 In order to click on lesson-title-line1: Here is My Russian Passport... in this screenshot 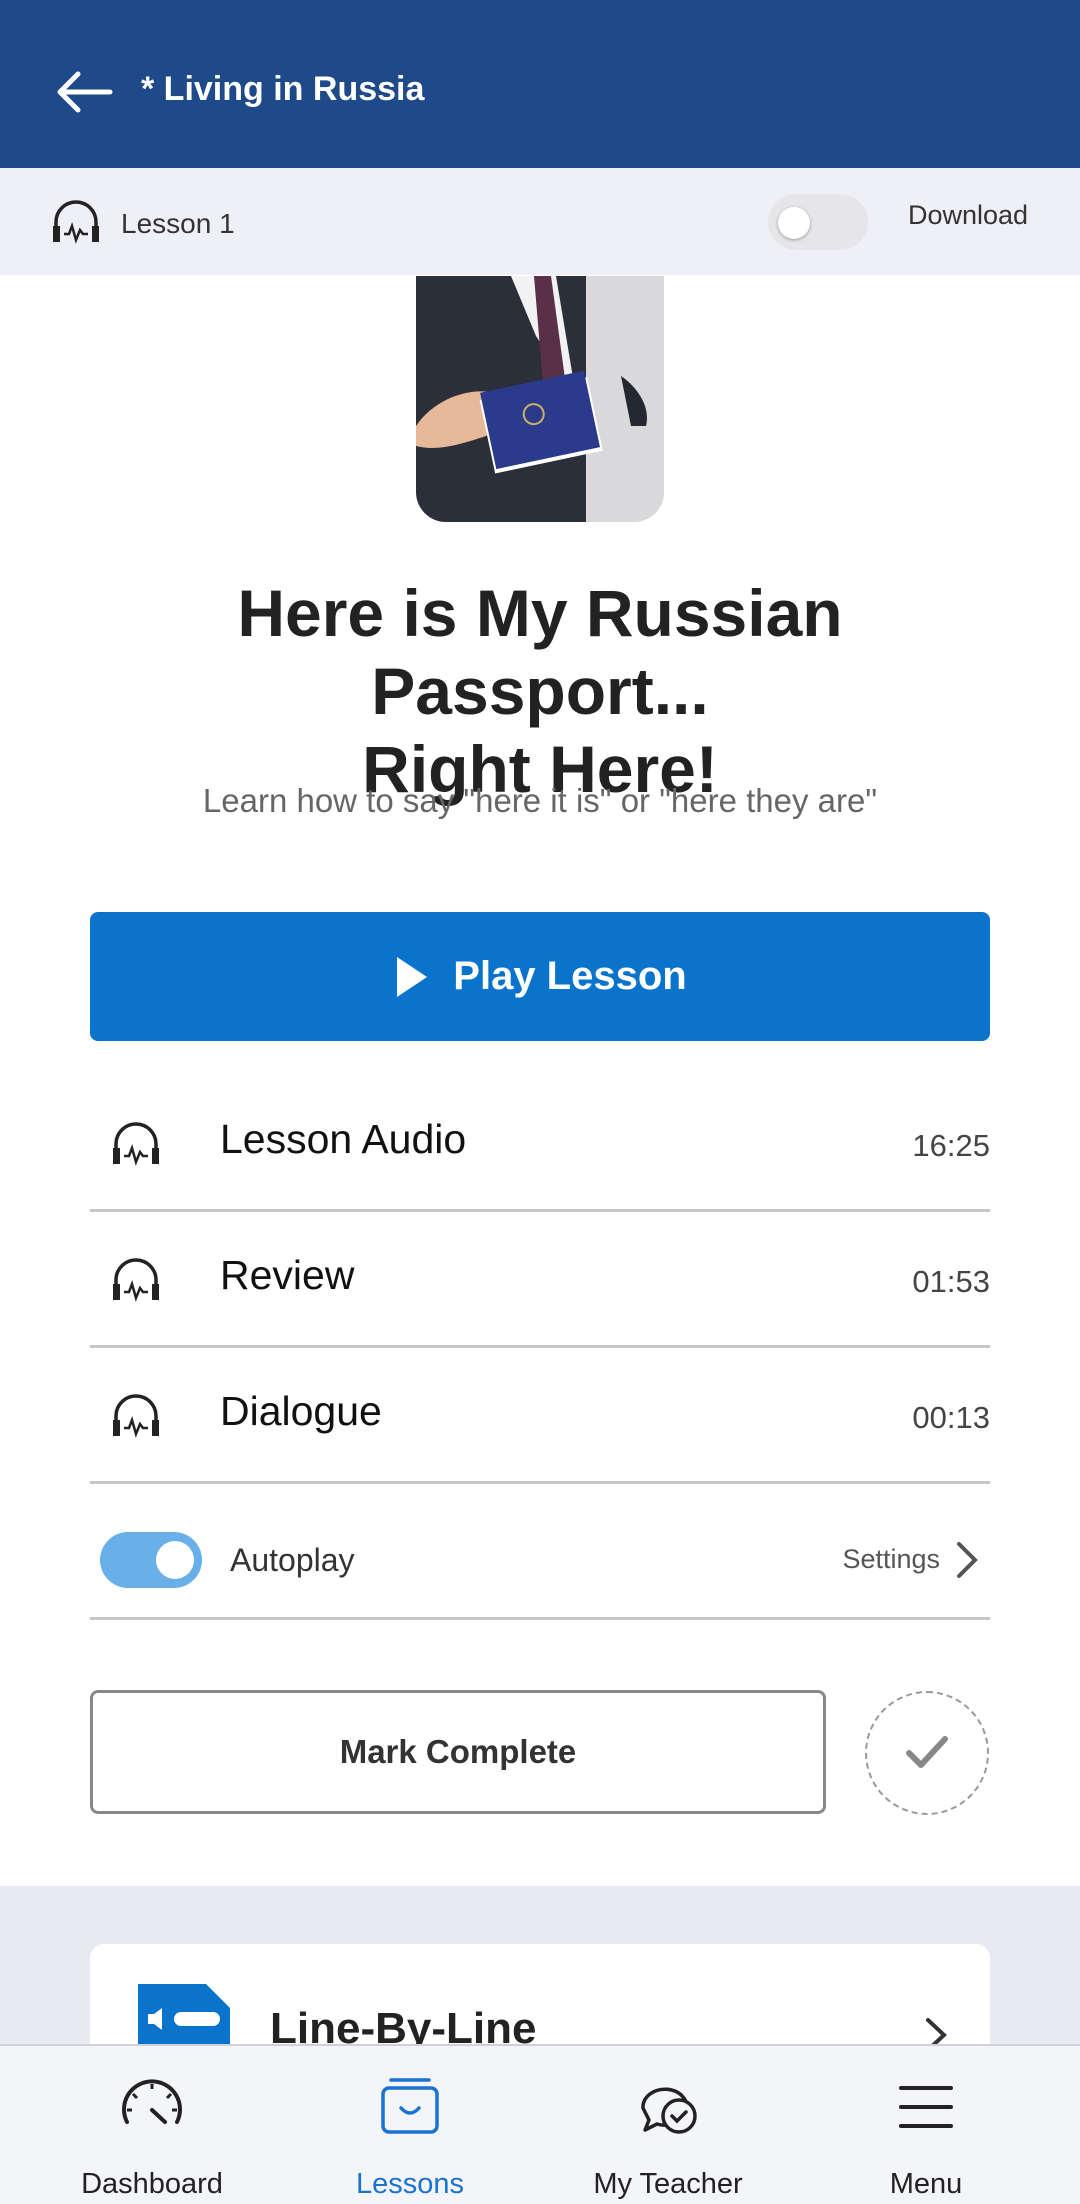, I will do `click(540, 652)`.